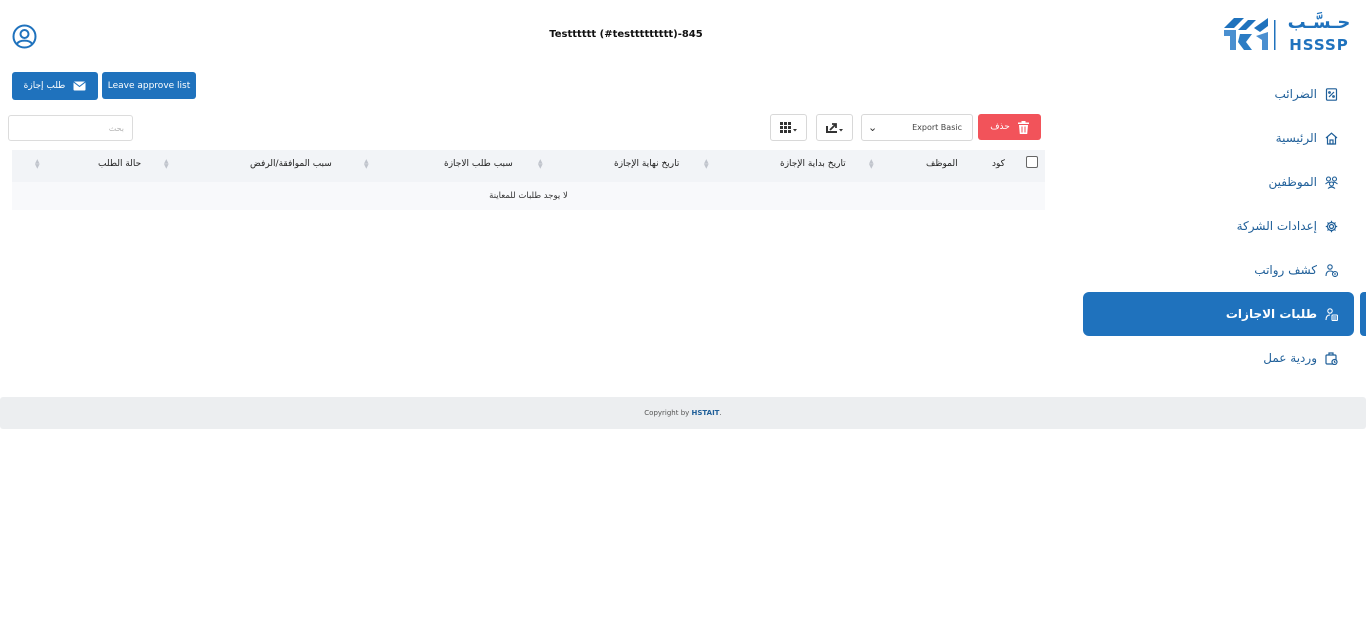 This screenshot has height=633, width=1366. What do you see at coordinates (1218, 270) in the screenshot?
I see `sidebar-item-payroll: كشف رواتب` at bounding box center [1218, 270].